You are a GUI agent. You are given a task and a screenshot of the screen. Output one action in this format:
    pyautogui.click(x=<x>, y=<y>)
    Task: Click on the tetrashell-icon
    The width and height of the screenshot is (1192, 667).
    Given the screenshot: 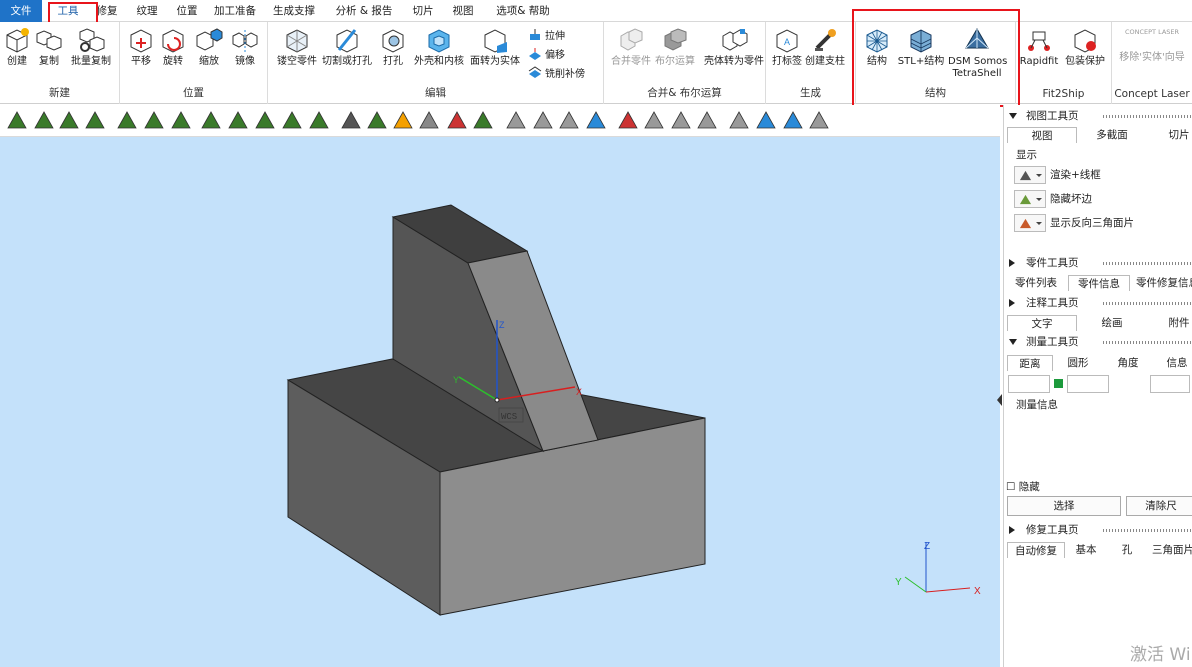 What is the action you would take?
    pyautogui.click(x=977, y=38)
    